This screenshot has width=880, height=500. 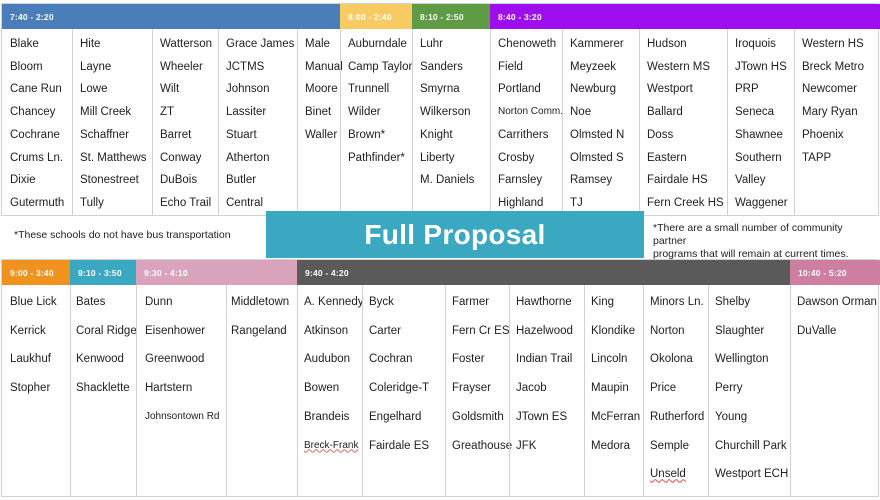 I want to click on school-name: TAPP, so click(x=817, y=157).